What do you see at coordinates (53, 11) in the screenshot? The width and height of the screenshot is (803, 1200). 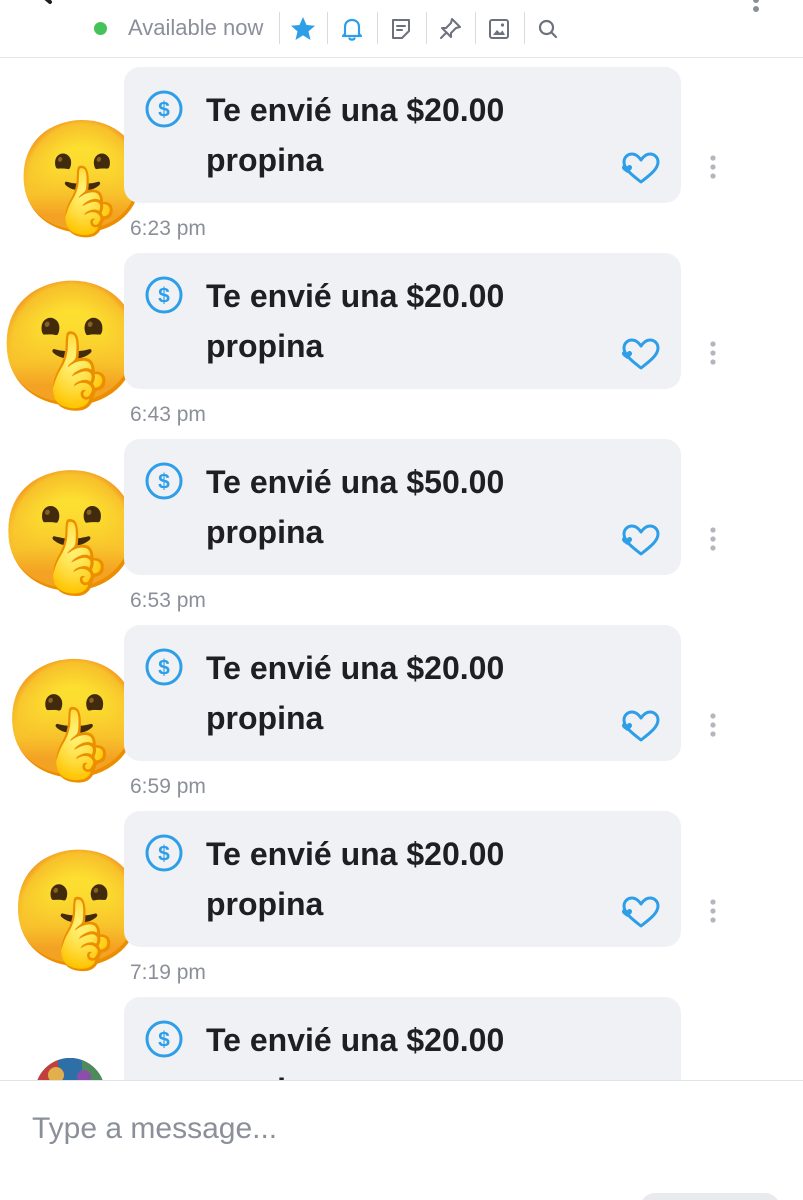 I see `back-arrow-icon` at bounding box center [53, 11].